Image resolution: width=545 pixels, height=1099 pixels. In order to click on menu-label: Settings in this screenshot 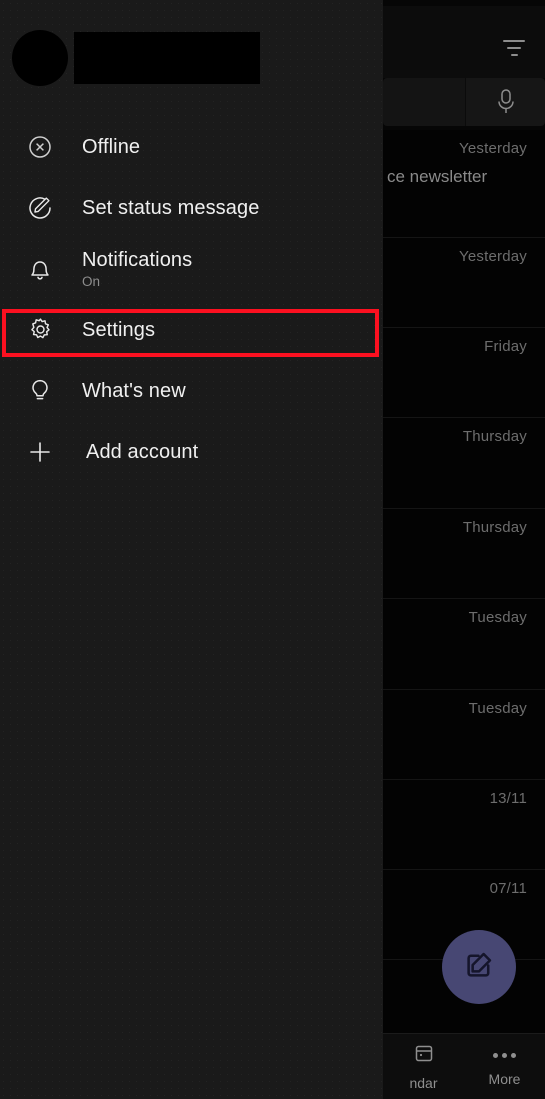, I will do `click(119, 329)`.